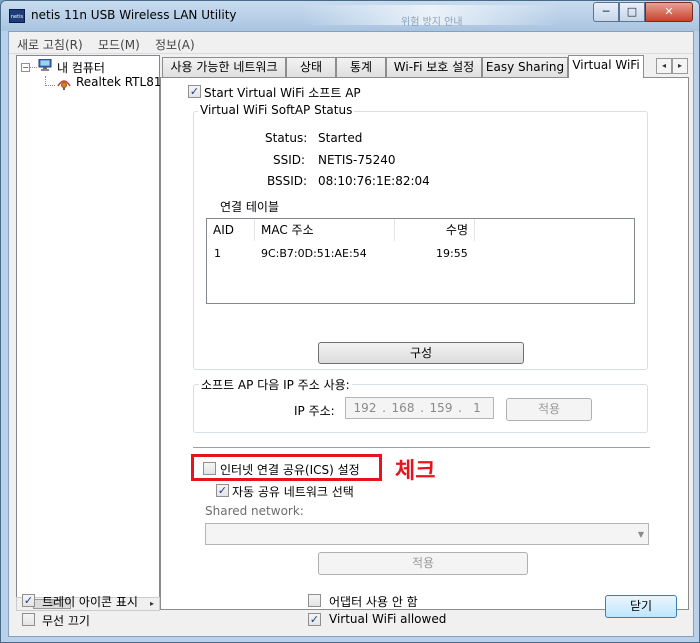  Describe the element at coordinates (549, 409) in the screenshot. I see `ip-apply-button: 적용` at that location.